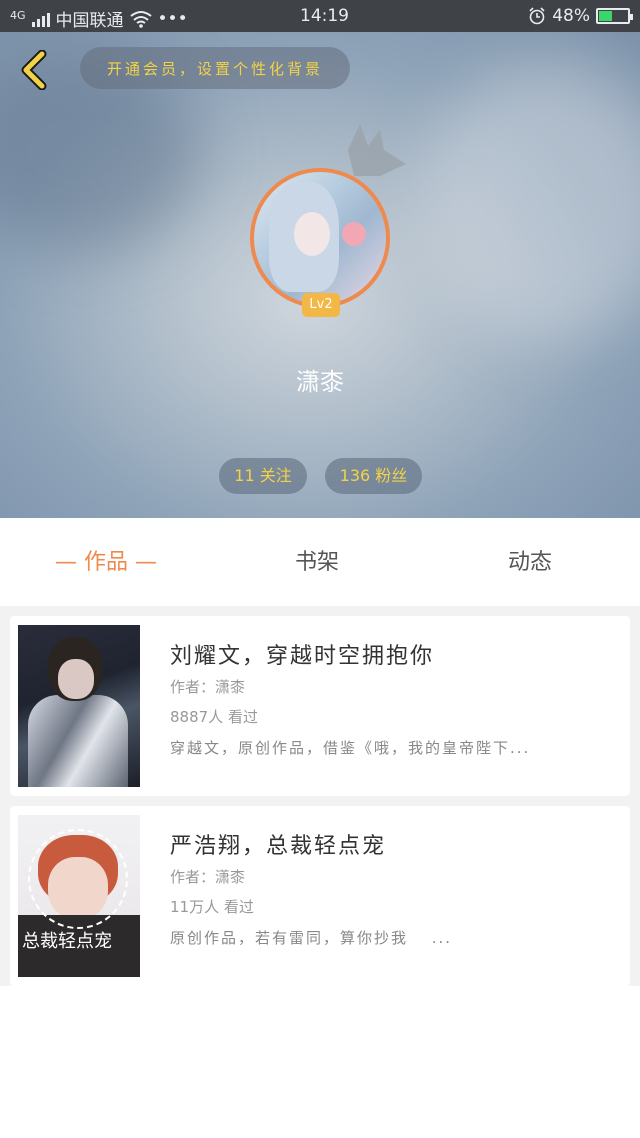  Describe the element at coordinates (530, 202) in the screenshot. I see `background-haze` at that location.